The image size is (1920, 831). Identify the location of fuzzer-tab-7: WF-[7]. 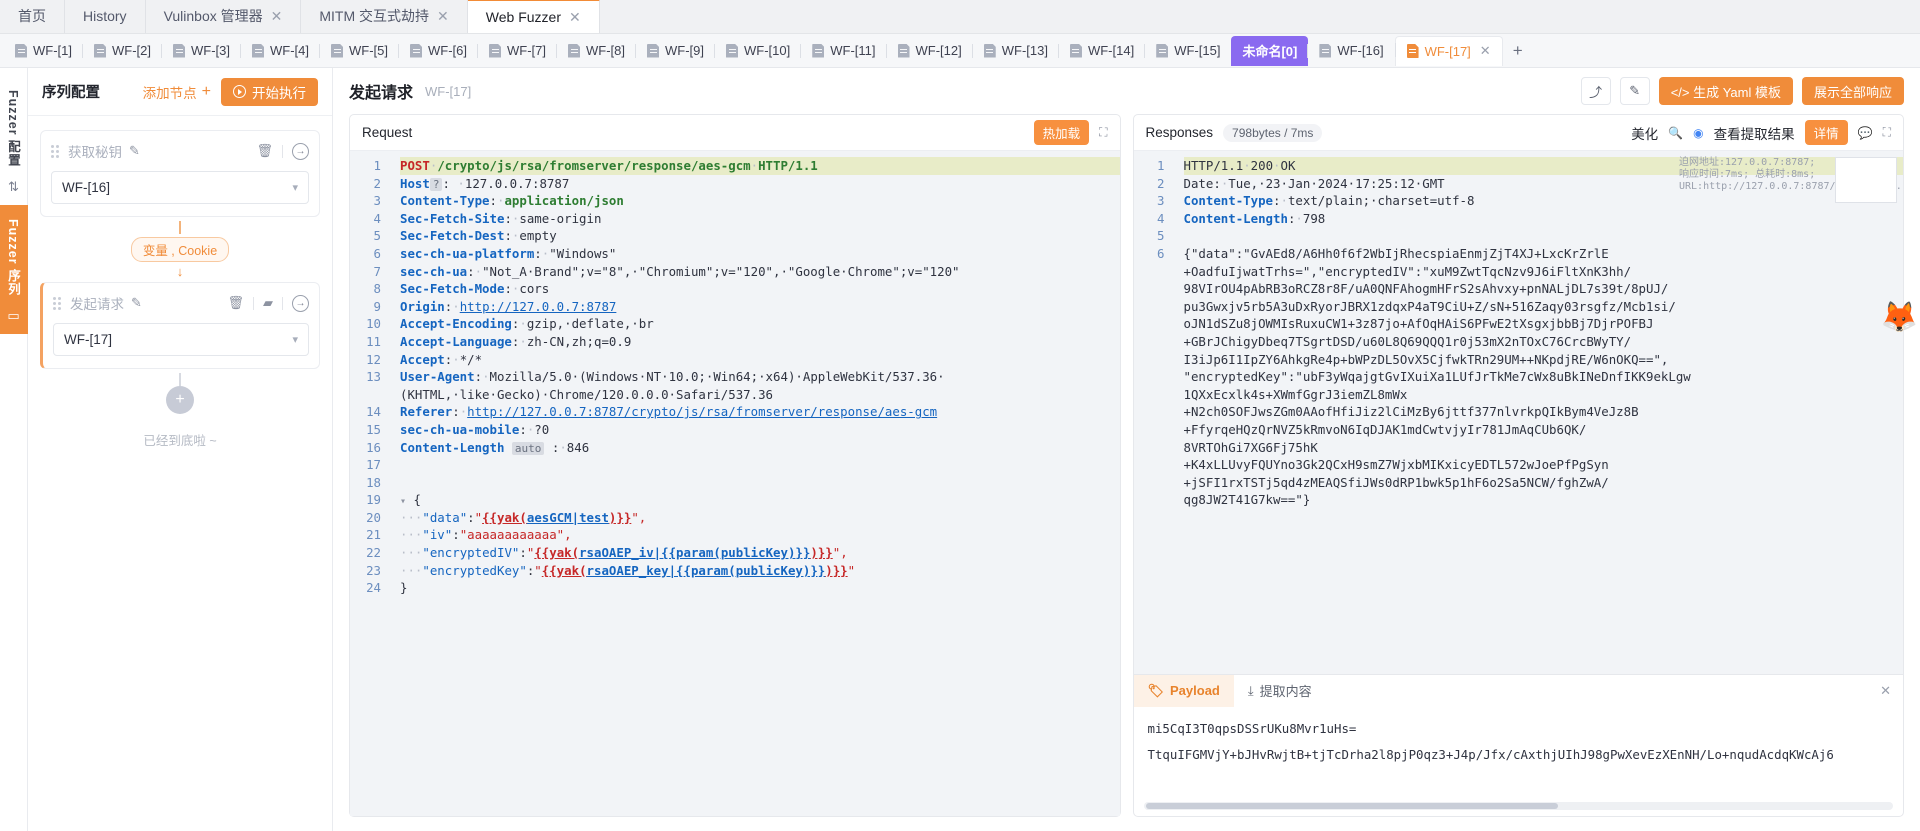
(517, 51).